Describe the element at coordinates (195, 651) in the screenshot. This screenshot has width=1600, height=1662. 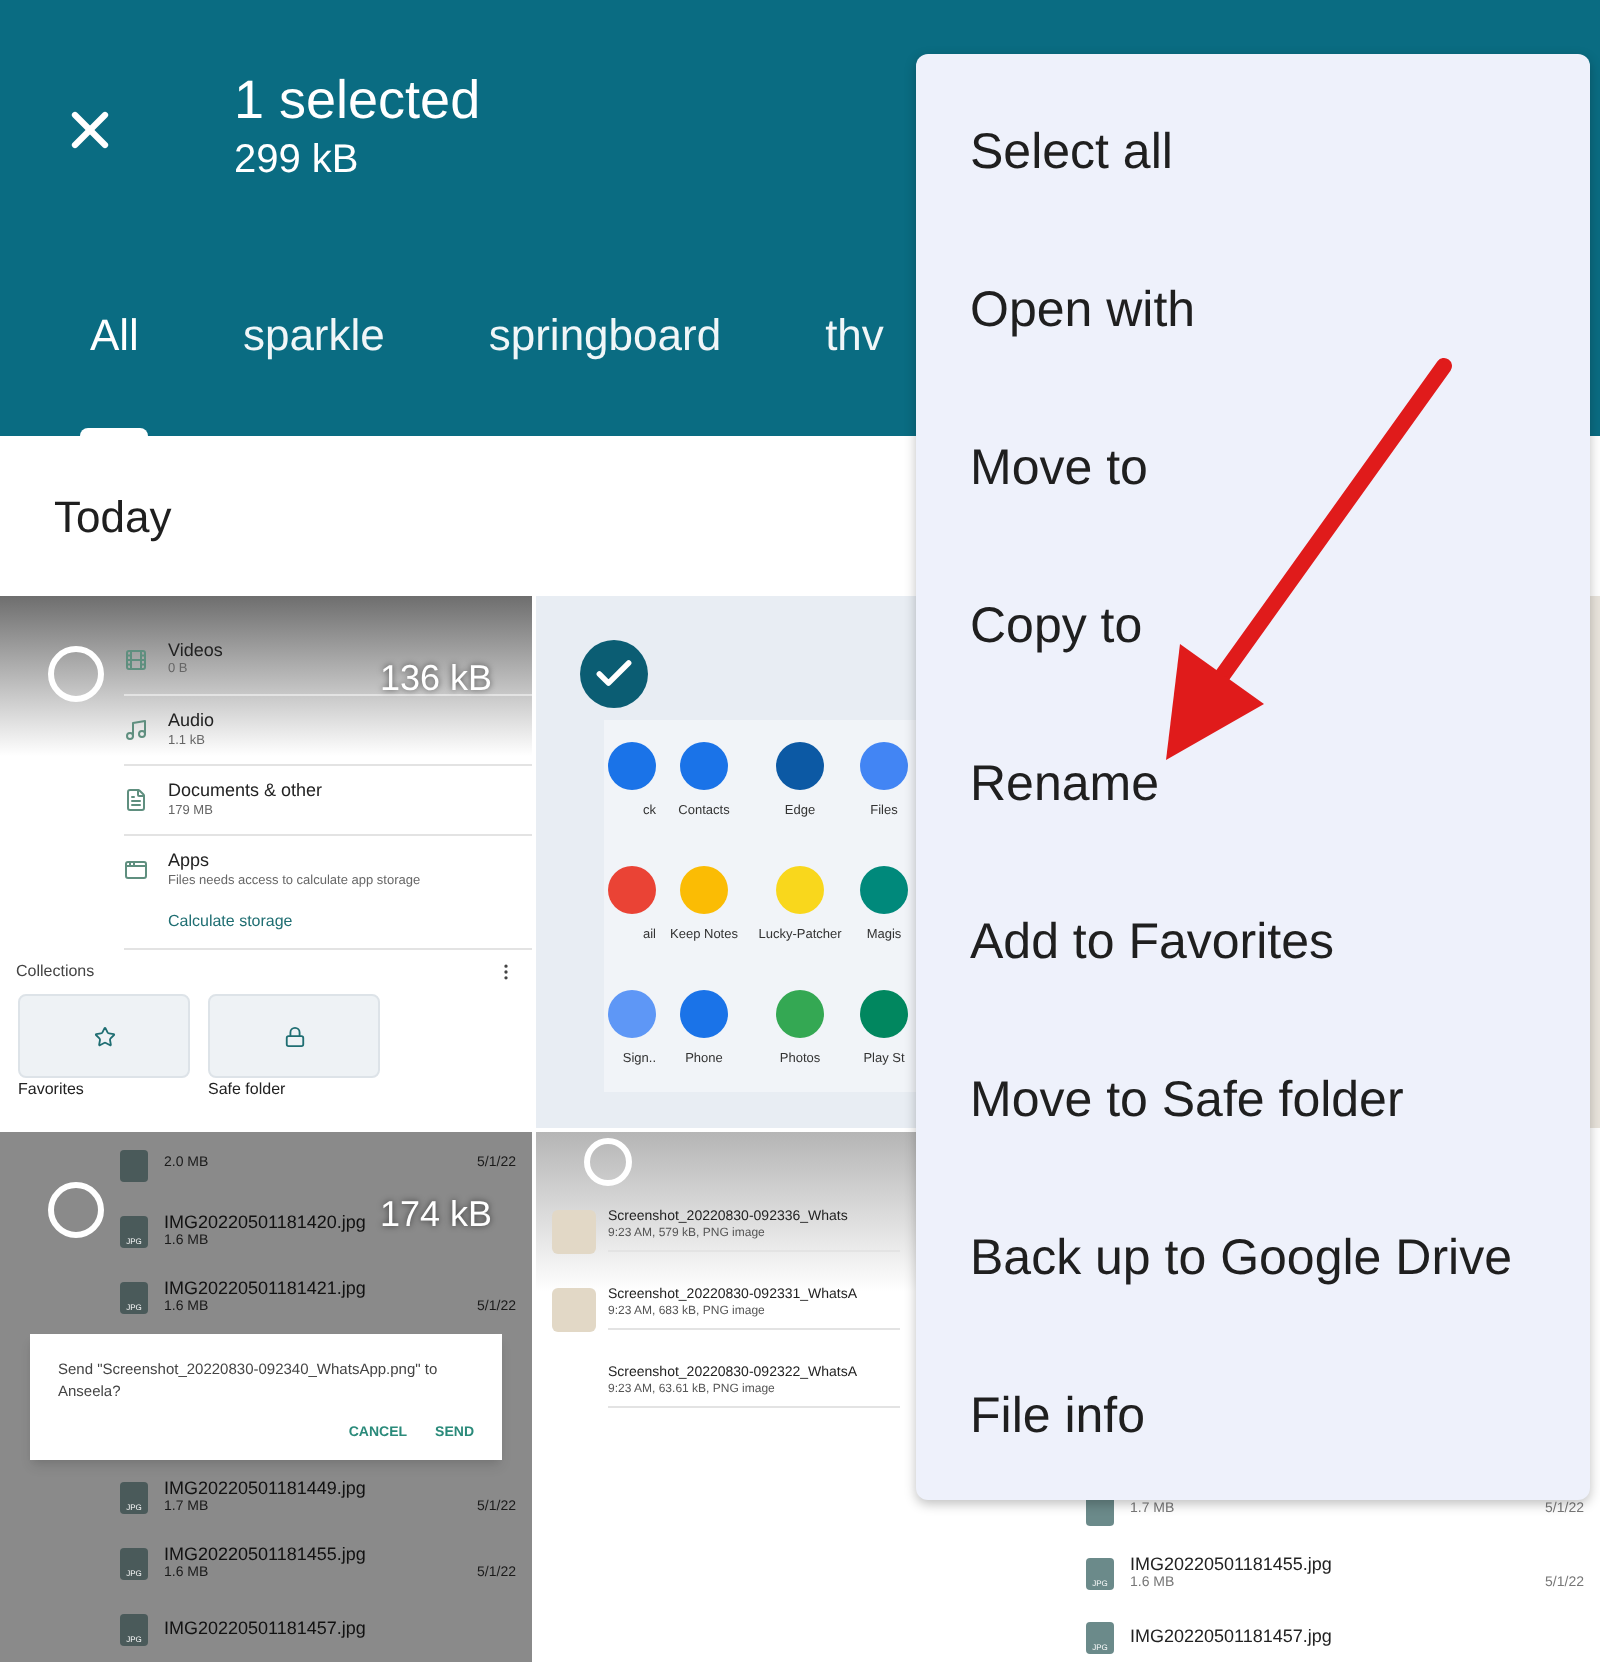
I see `category-name: Videos` at that location.